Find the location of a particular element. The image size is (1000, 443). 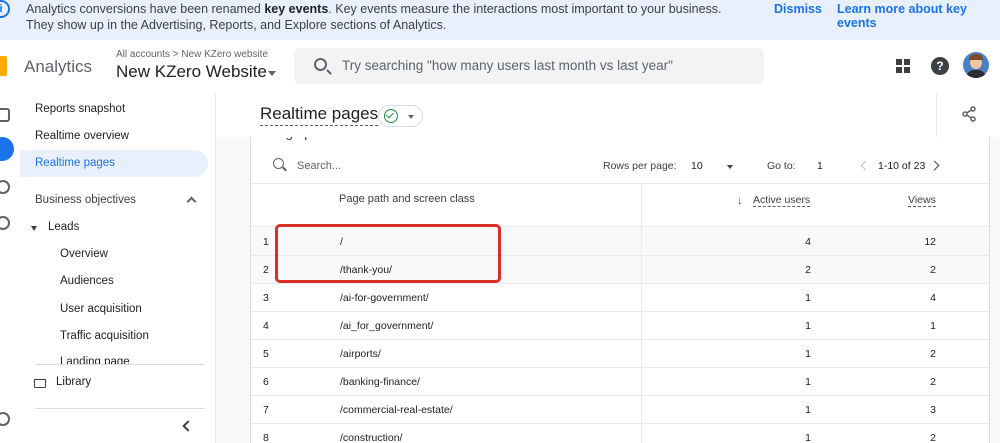

sidebar-item-realtime-pages: Realtime pages is located at coordinates (114, 163).